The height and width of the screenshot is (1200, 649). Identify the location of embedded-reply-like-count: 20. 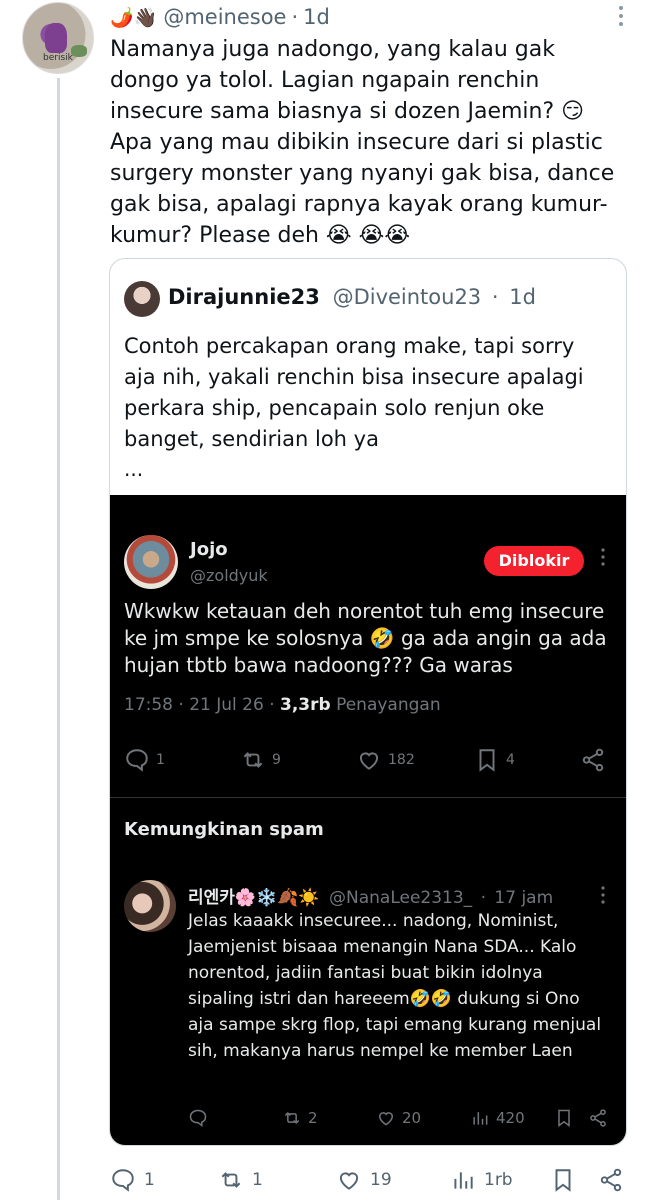
(412, 1118).